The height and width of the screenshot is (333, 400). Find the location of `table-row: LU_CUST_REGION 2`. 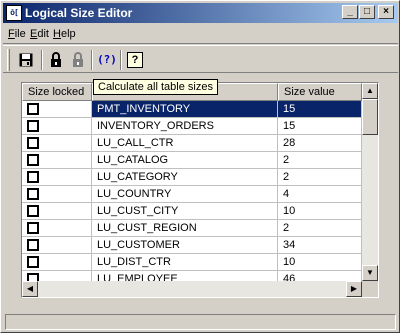

table-row: LU_CUST_REGION 2 is located at coordinates (192, 228).